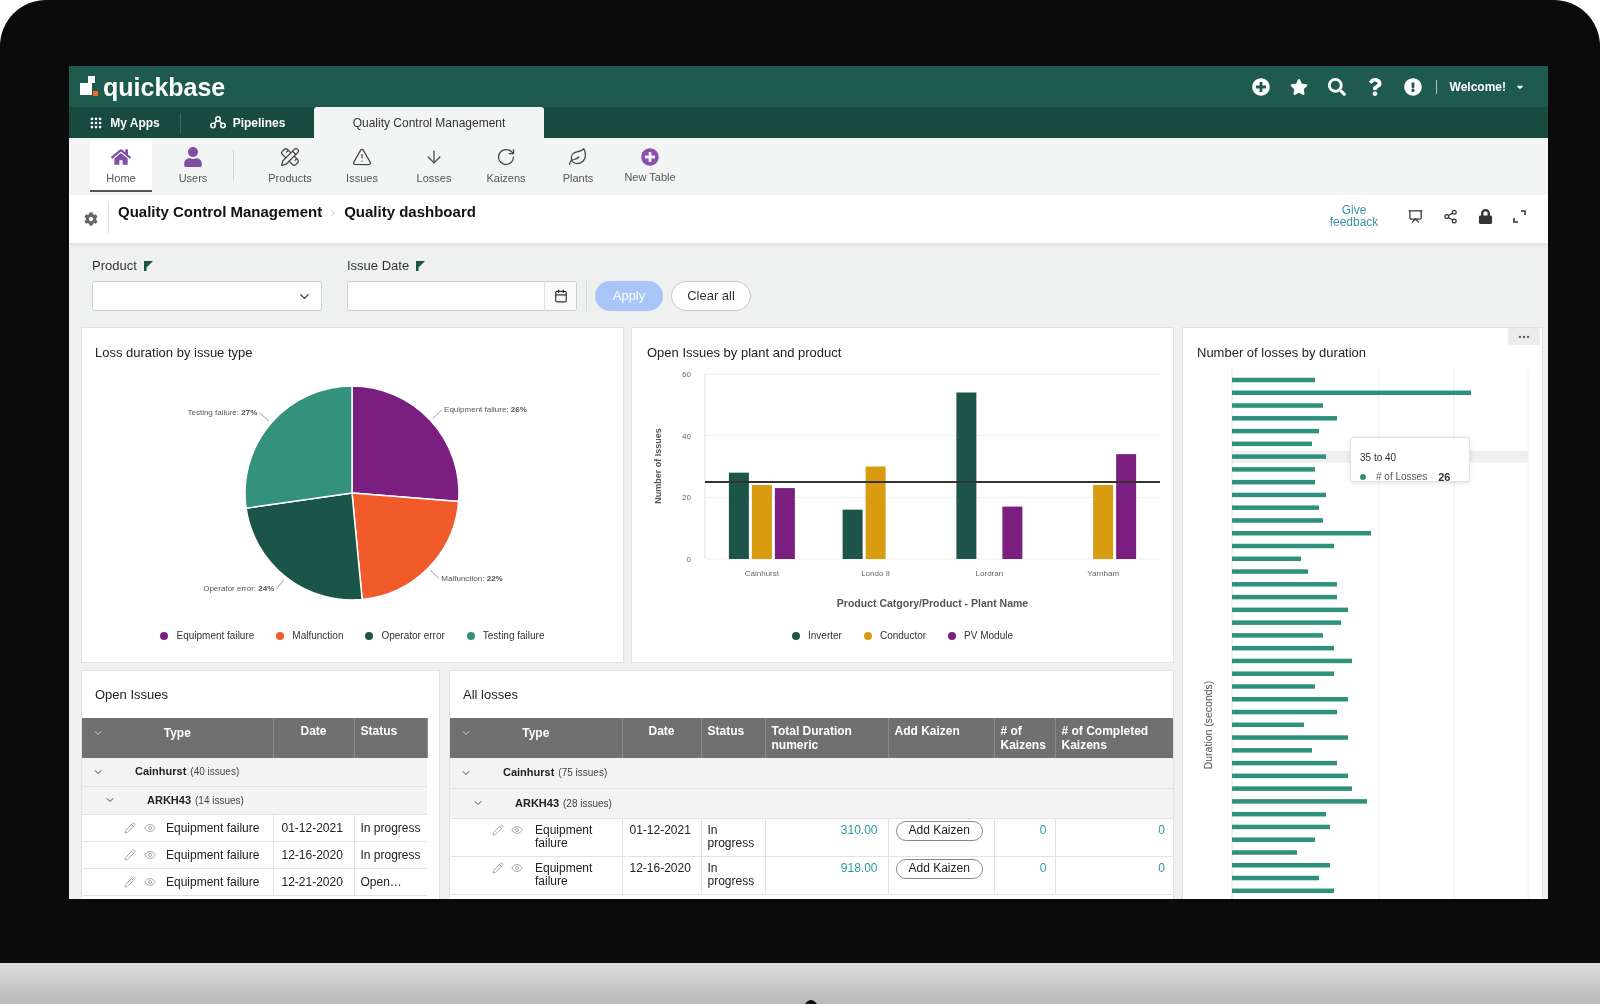 The width and height of the screenshot is (1600, 1004). I want to click on tab: Quality Control Management, so click(429, 122).